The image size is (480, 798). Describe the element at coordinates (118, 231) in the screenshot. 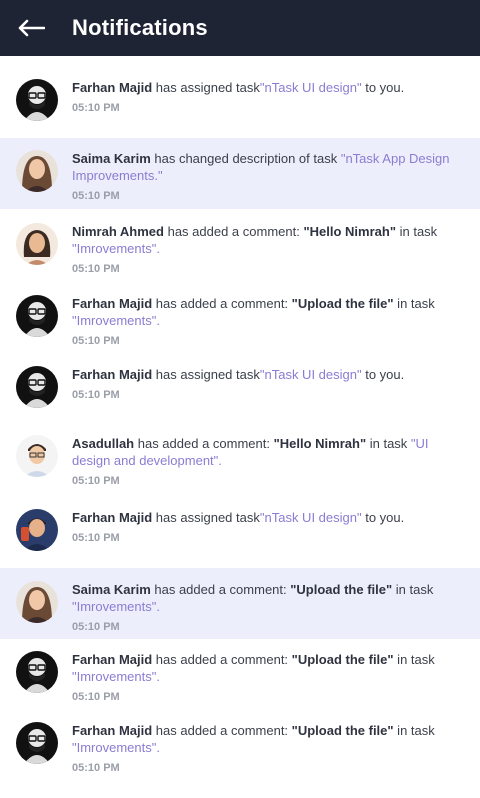

I see `user-name: Nimrah Ahmed` at that location.